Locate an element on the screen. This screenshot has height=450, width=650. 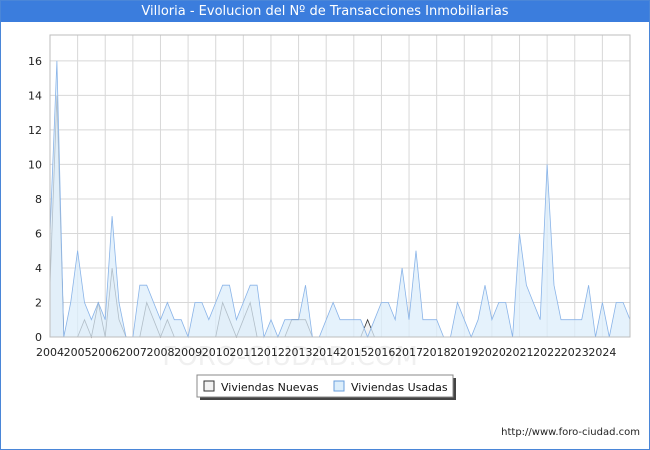
x-tick-label: 2018 is located at coordinates (437, 352).